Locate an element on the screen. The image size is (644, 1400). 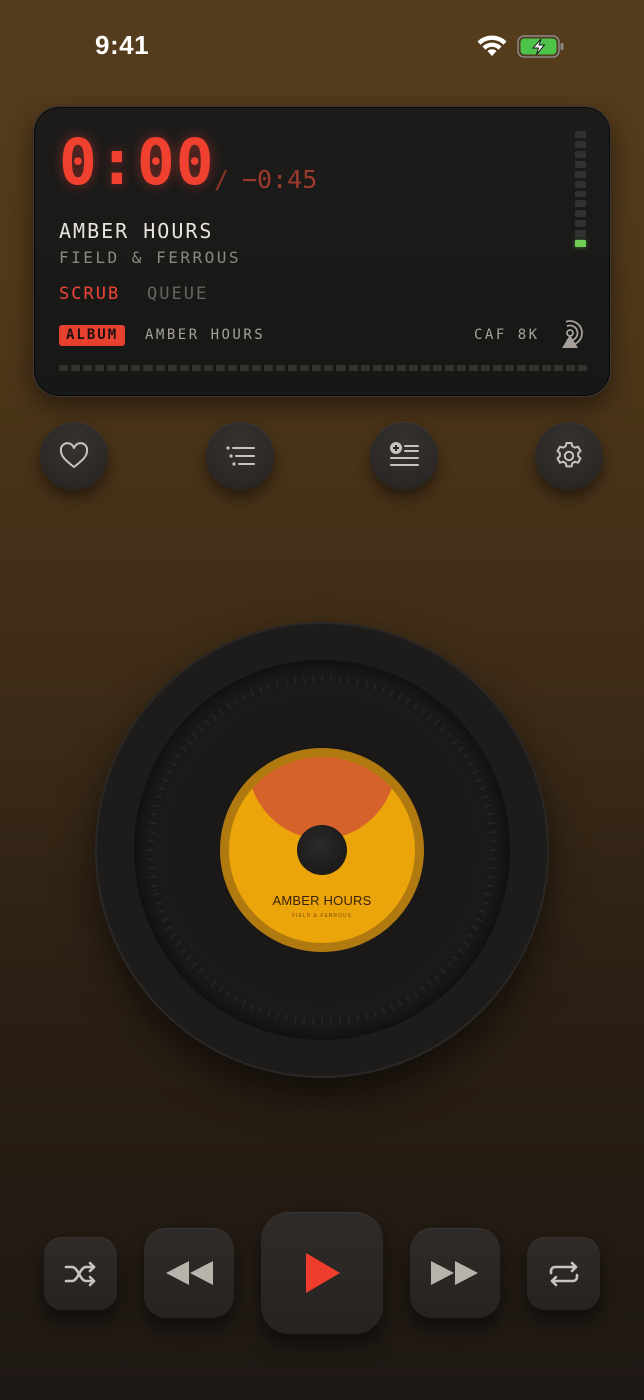
shuffle-button is located at coordinates (80, 1273).